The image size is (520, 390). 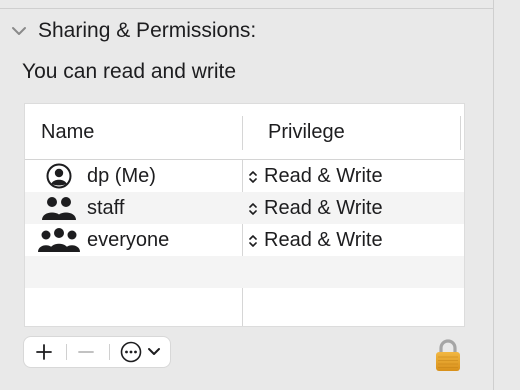 I want to click on action-menu-button, so click(x=140, y=352).